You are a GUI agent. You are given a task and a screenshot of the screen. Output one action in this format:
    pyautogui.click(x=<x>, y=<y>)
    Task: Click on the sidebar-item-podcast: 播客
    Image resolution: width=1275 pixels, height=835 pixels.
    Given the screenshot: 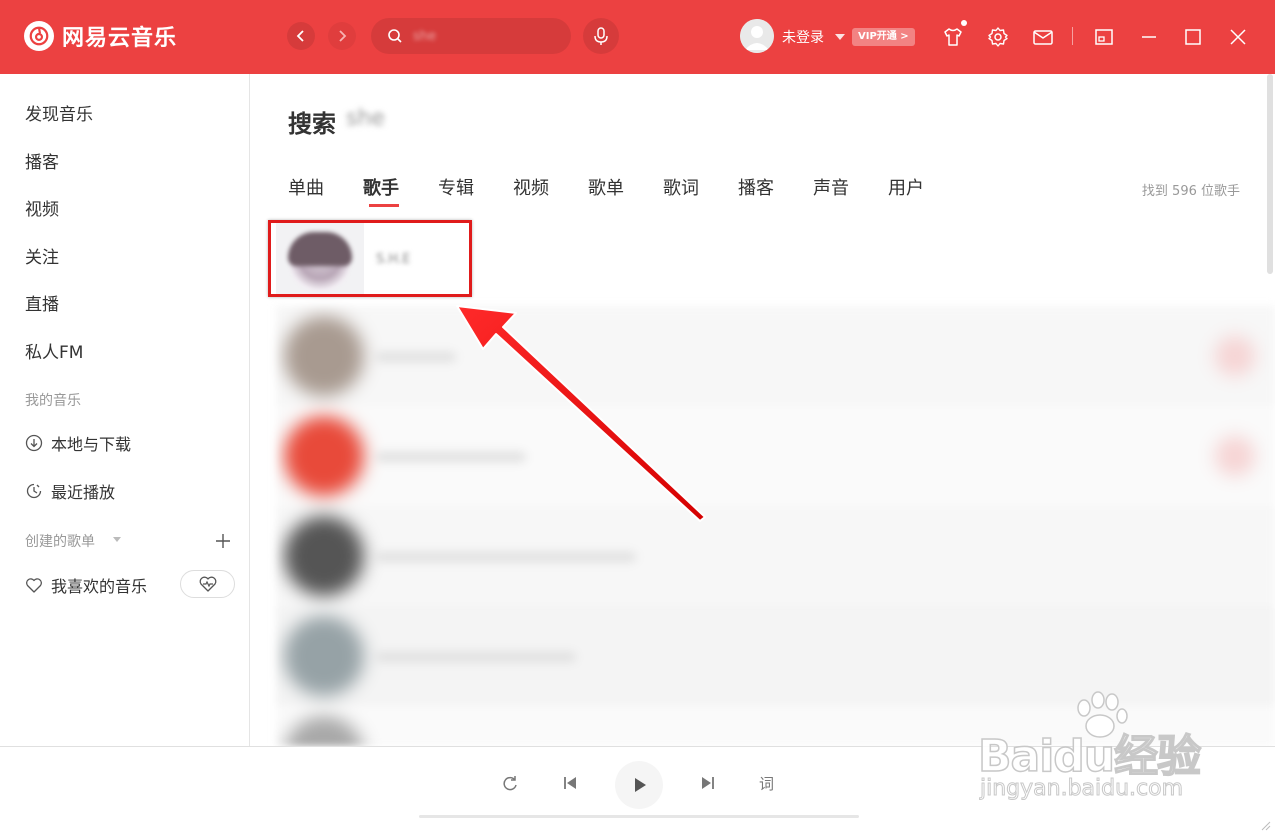 What is the action you would take?
    pyautogui.click(x=42, y=160)
    